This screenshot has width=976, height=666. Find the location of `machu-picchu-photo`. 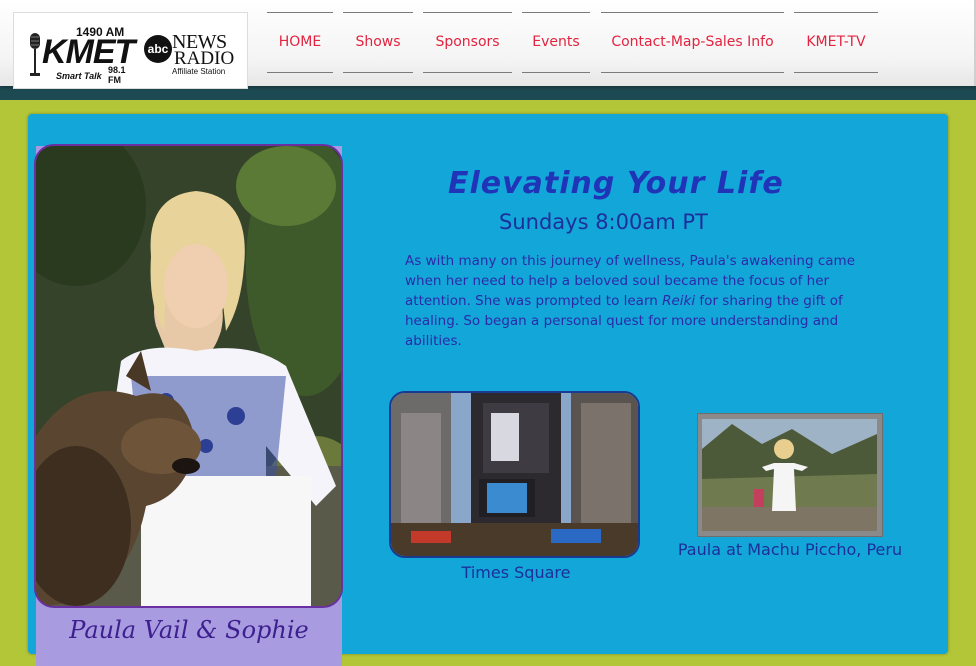

machu-picchu-photo is located at coordinates (790, 475).